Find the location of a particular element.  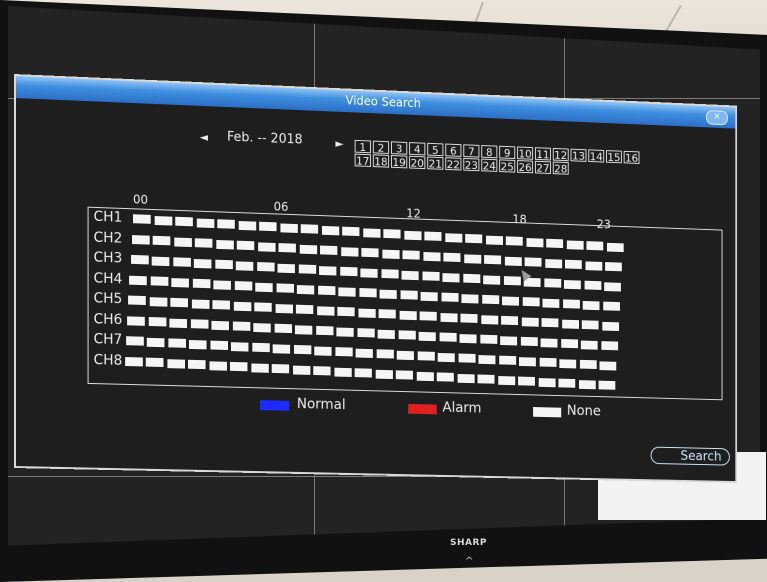

day-cell: 10 is located at coordinates (525, 152).